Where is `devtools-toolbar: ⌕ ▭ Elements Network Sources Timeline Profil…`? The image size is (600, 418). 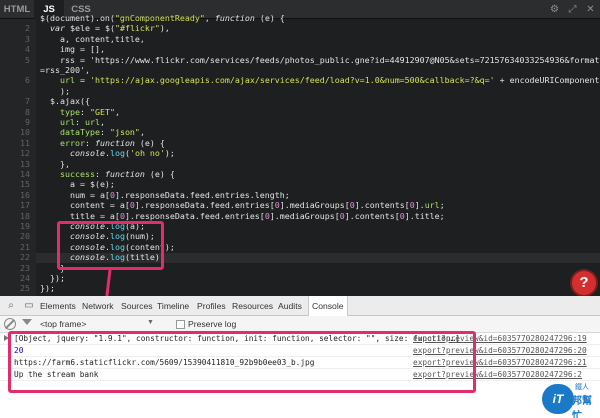 devtools-toolbar: ⌕ ▭ Elements Network Sources Timeline Profil… is located at coordinates (300, 306).